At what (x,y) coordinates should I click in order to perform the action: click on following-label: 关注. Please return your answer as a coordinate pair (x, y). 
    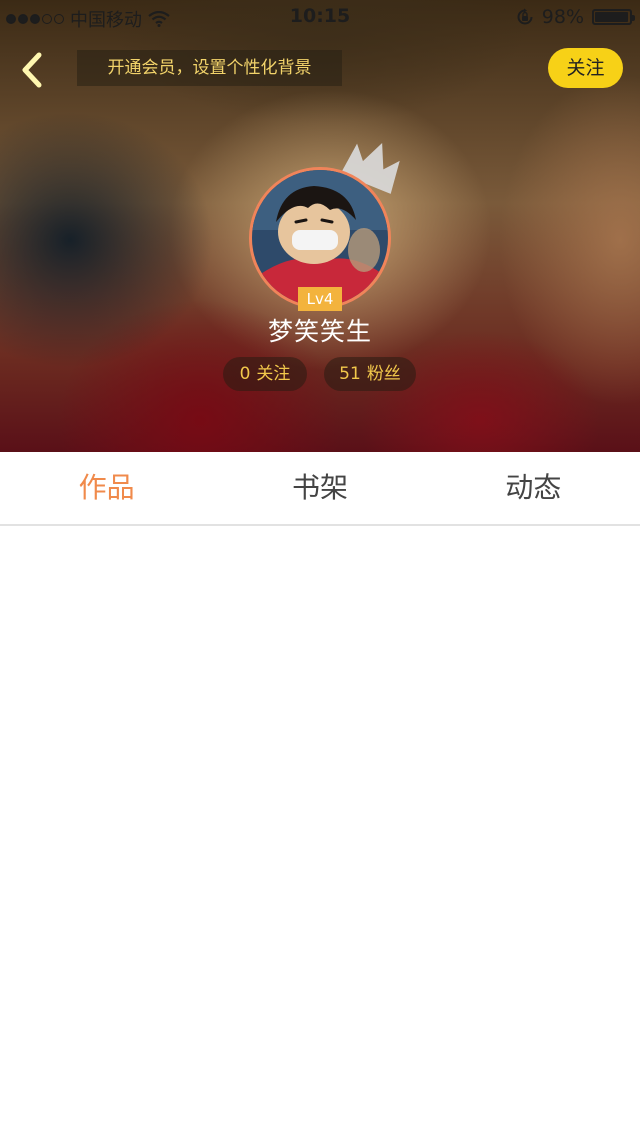
    Looking at the image, I should click on (273, 374).